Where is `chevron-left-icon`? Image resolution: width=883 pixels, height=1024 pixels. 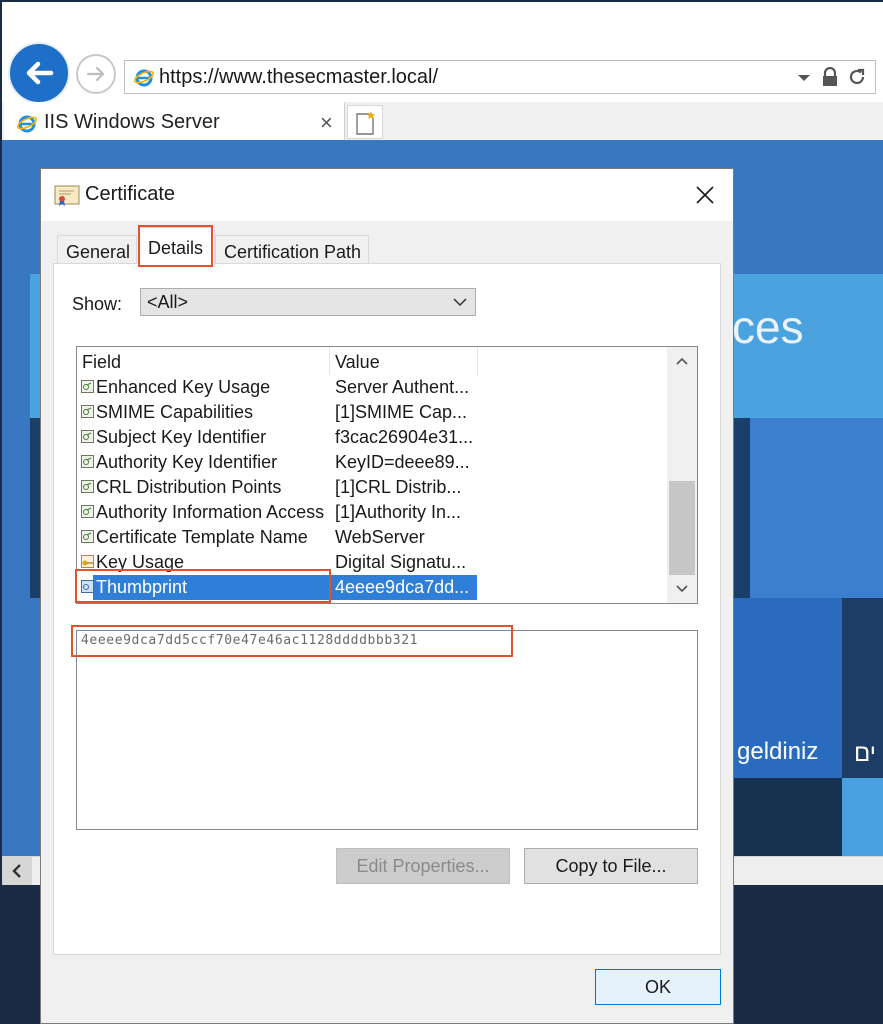
chevron-left-icon is located at coordinates (16, 871).